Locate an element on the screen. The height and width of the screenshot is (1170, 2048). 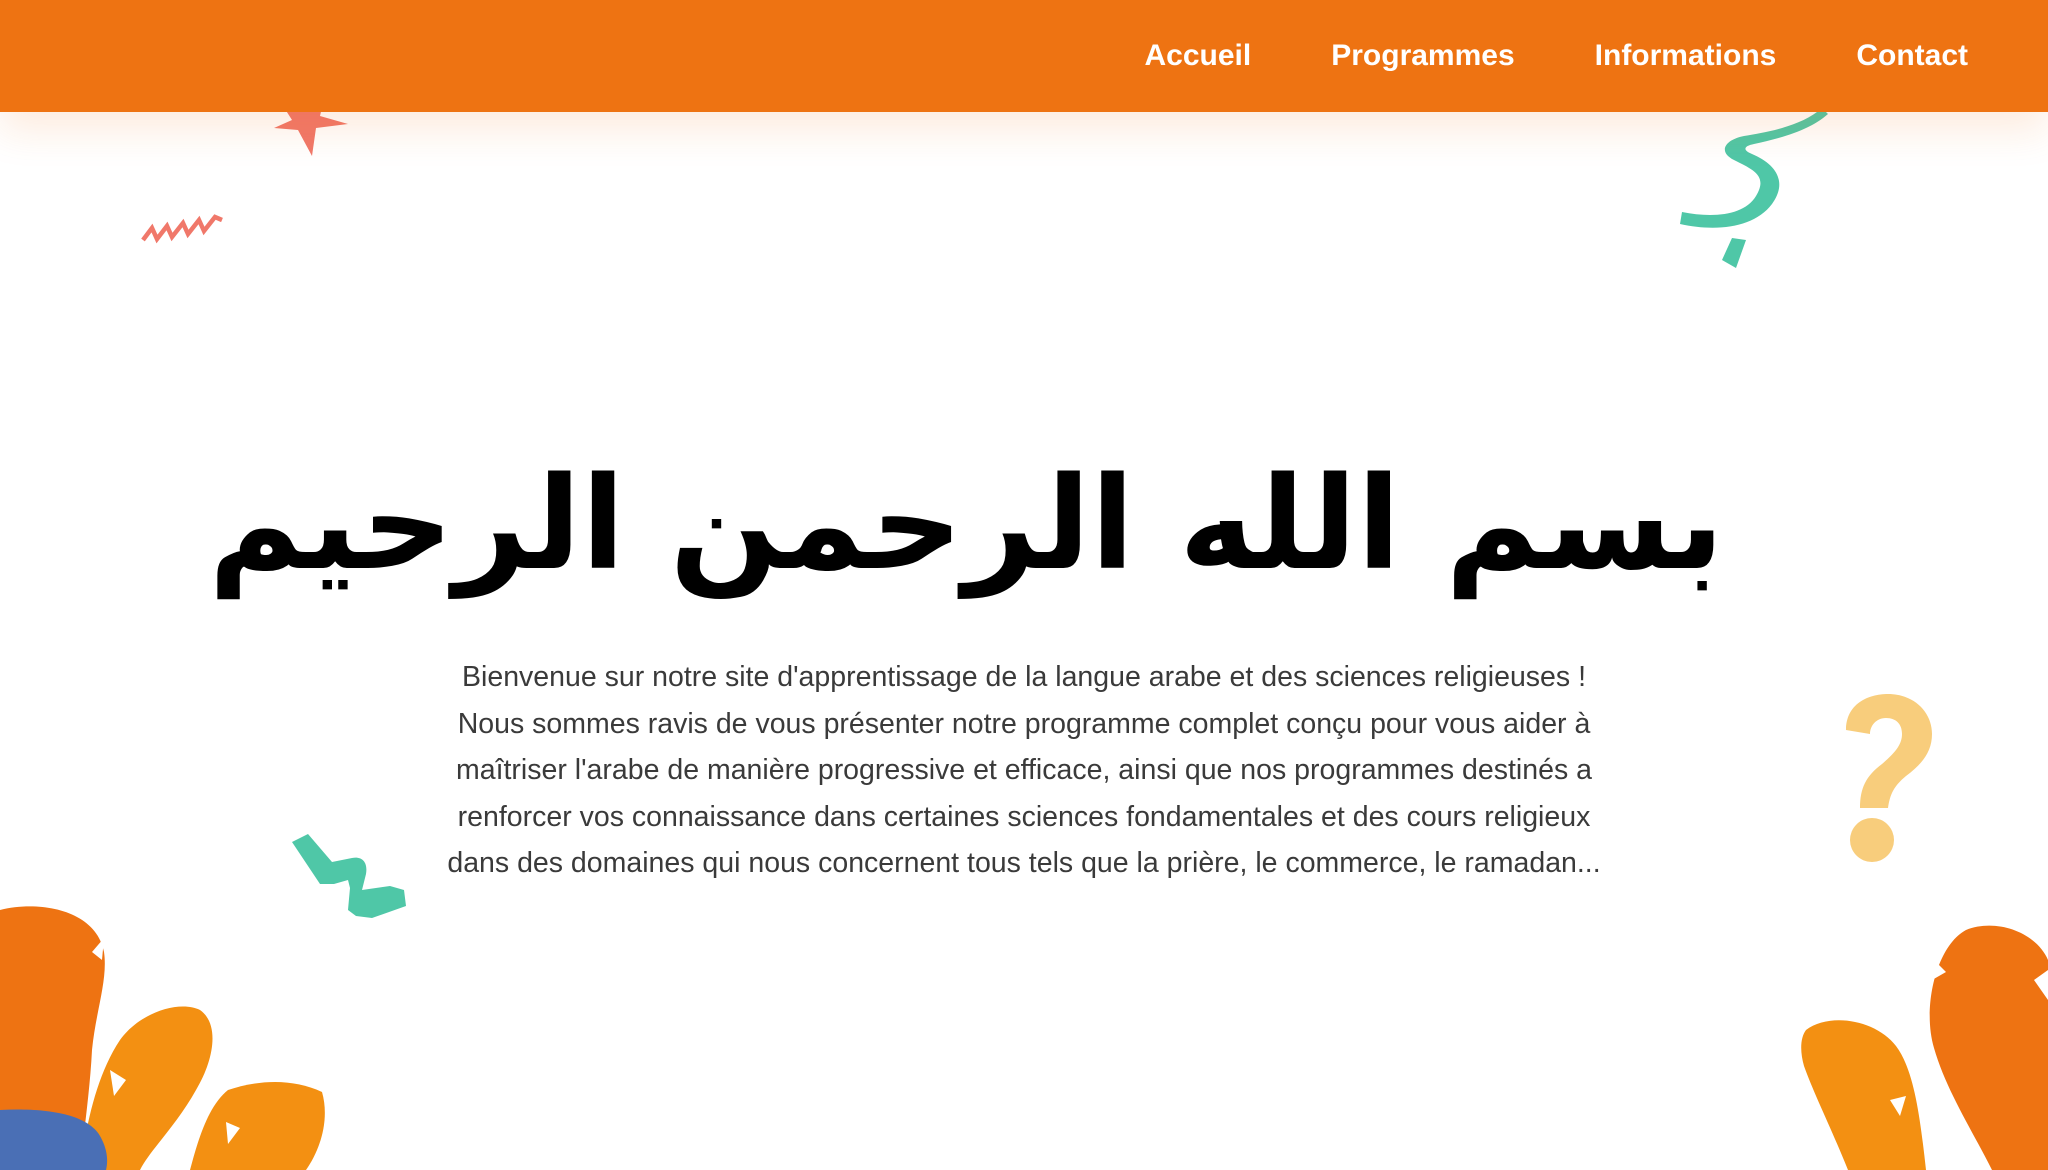
teal-ribbon-top-decoration is located at coordinates (1754, 188).